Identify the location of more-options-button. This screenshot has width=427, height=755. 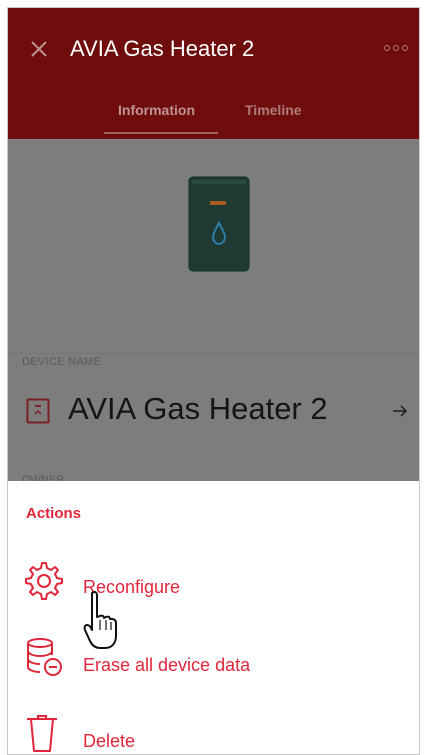
(396, 48).